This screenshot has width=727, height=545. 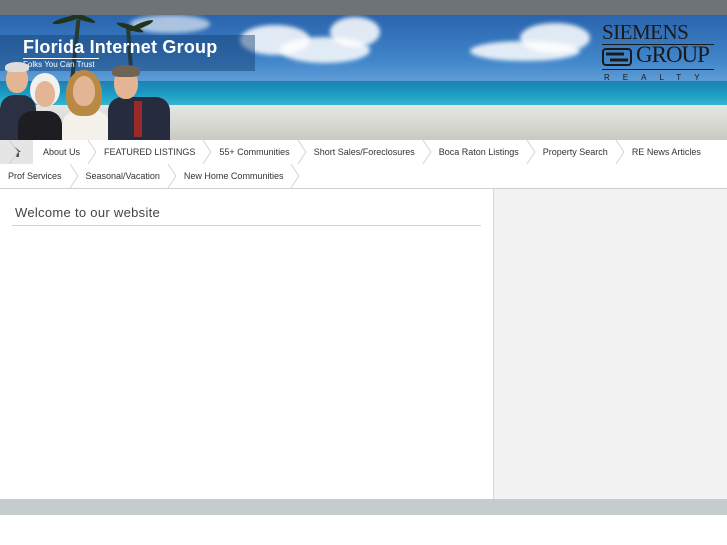 I want to click on nav-label: About Us, so click(x=62, y=152).